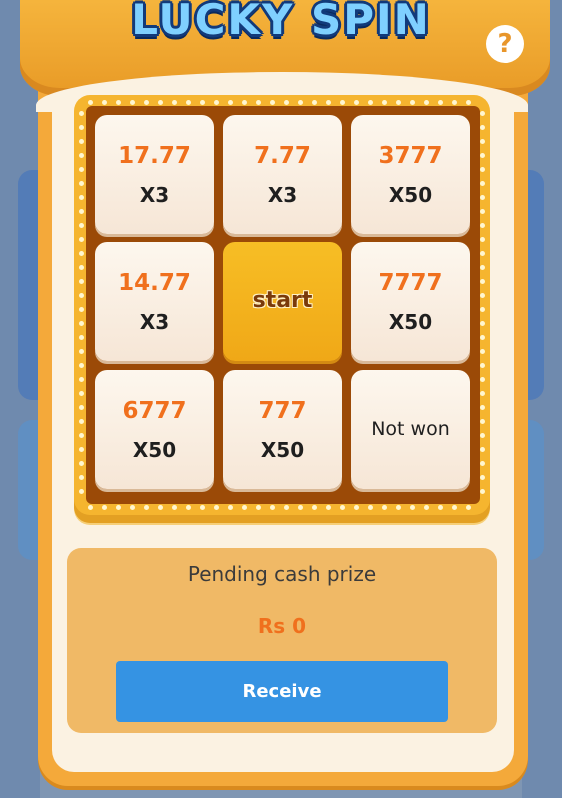 This screenshot has height=798, width=562. I want to click on prize-cell-7: 6777 X50, so click(154, 429).